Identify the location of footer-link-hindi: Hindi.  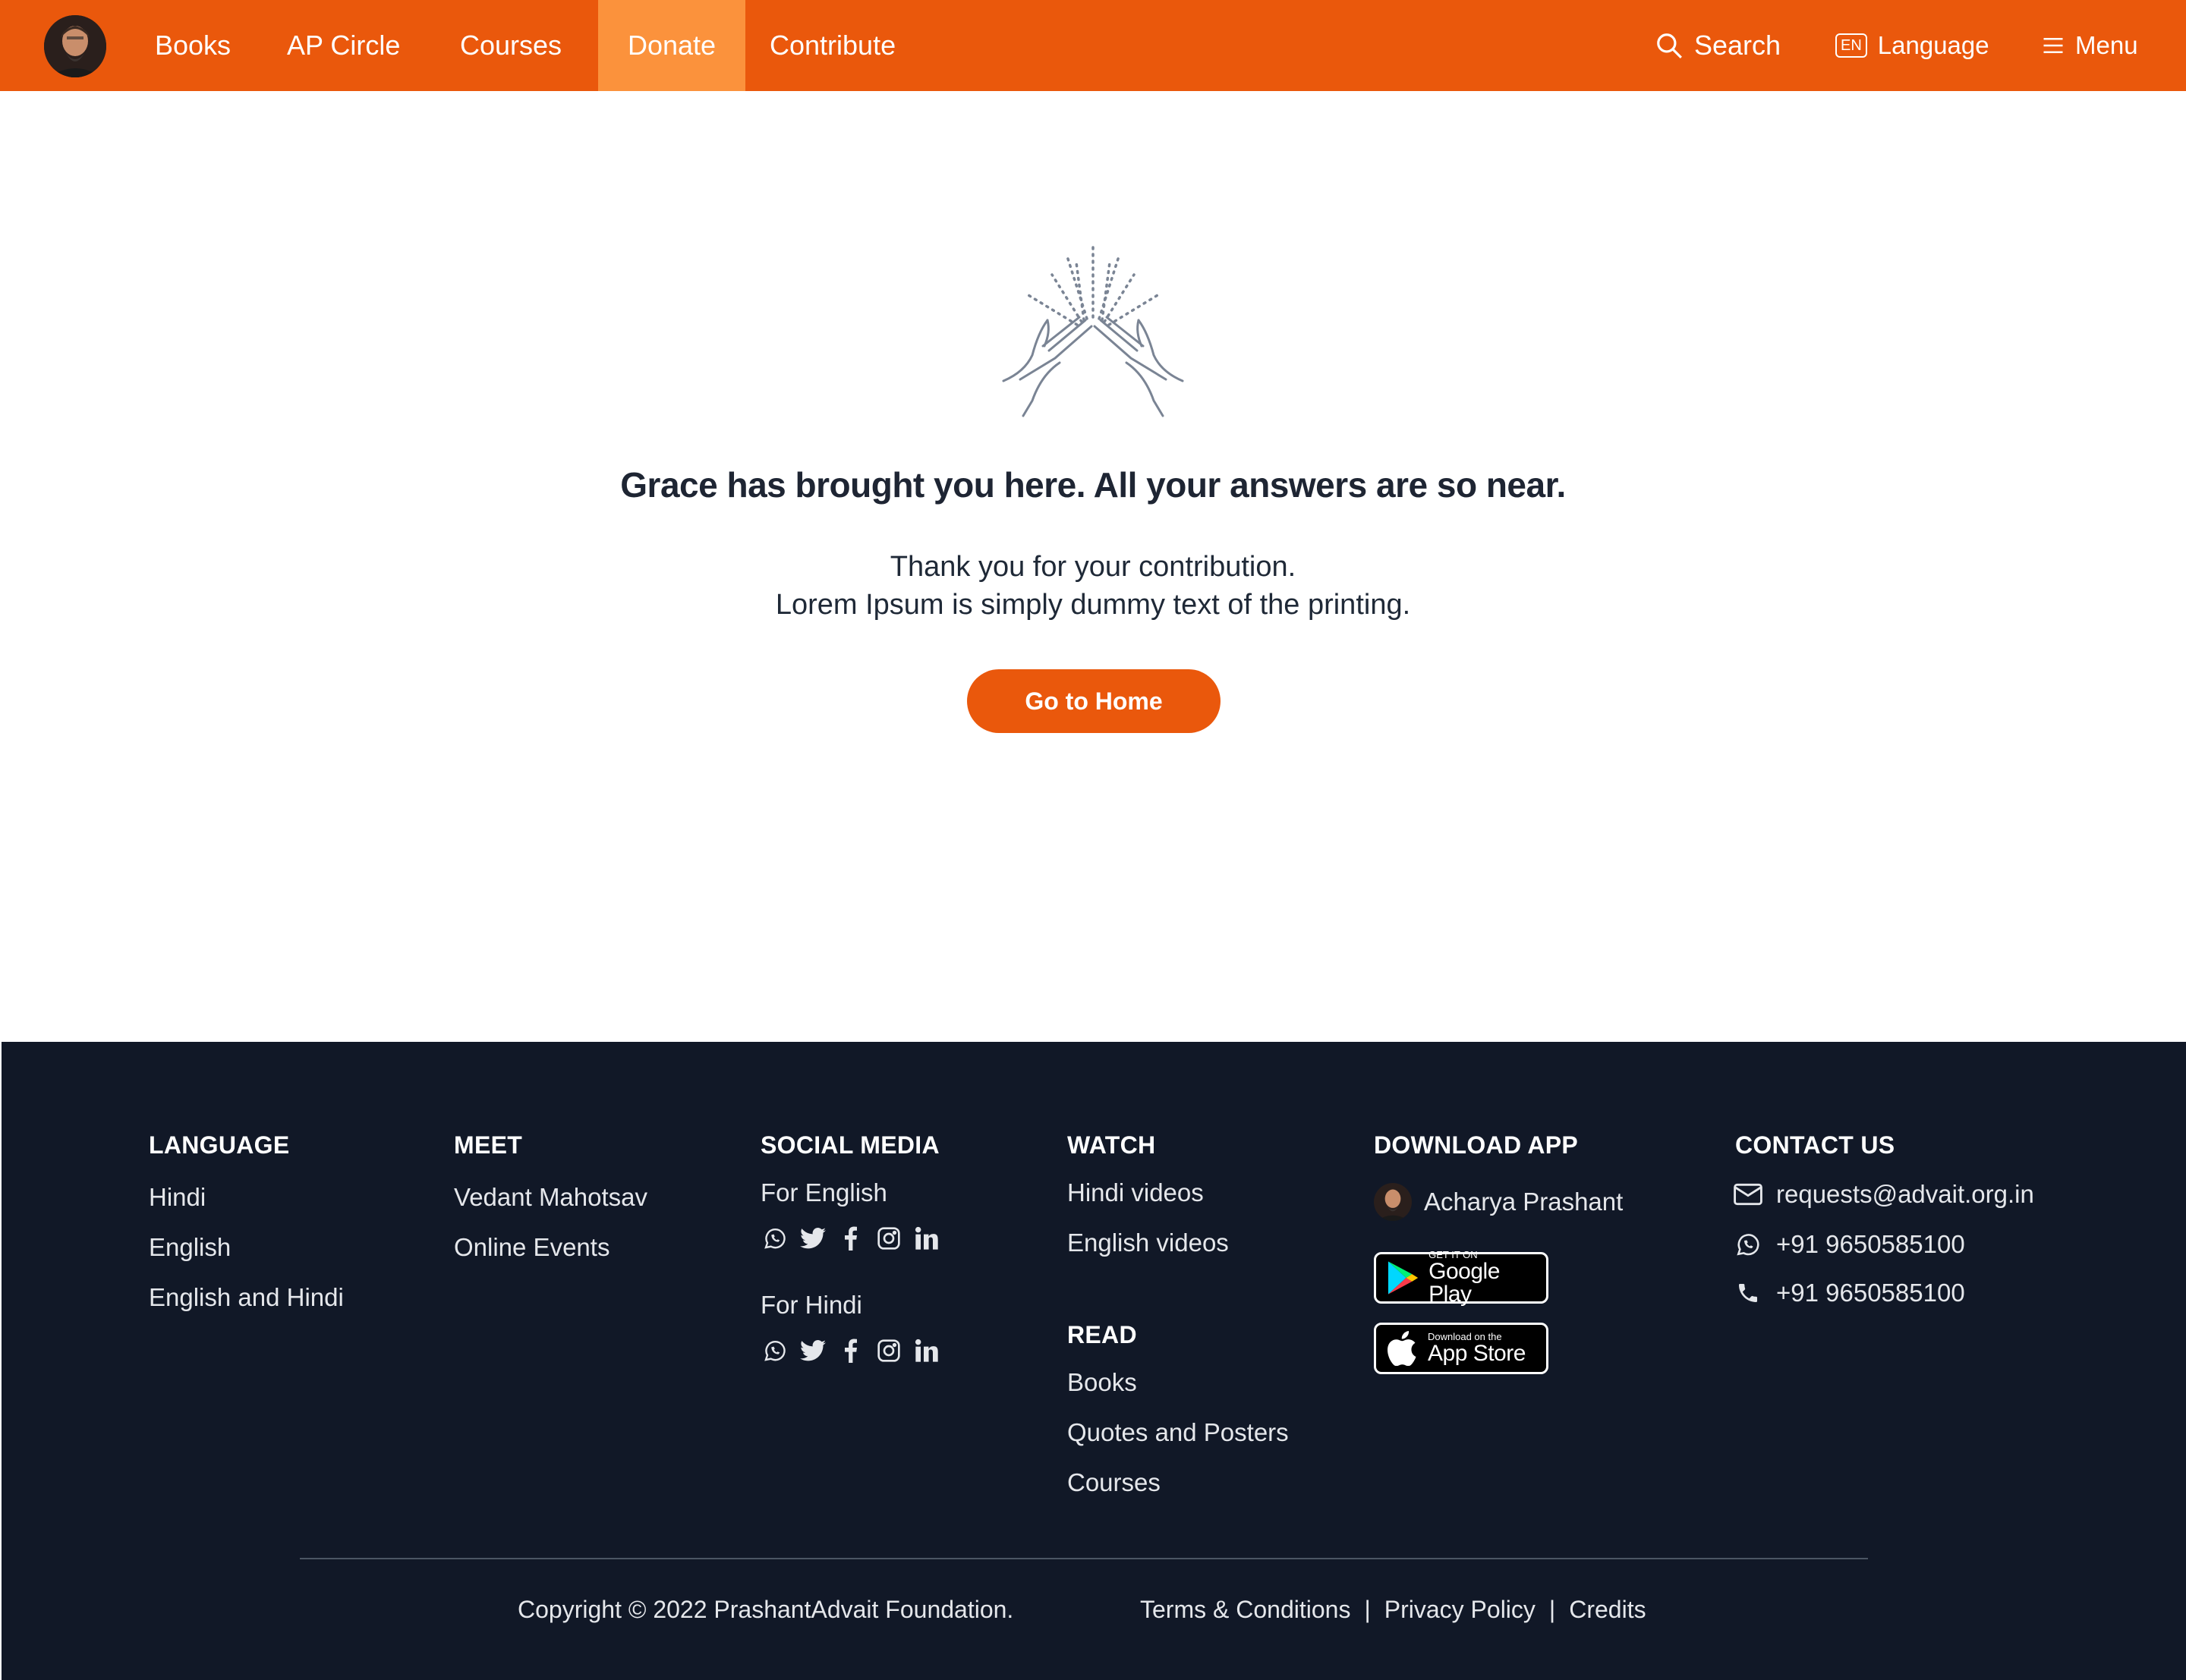
(177, 1197).